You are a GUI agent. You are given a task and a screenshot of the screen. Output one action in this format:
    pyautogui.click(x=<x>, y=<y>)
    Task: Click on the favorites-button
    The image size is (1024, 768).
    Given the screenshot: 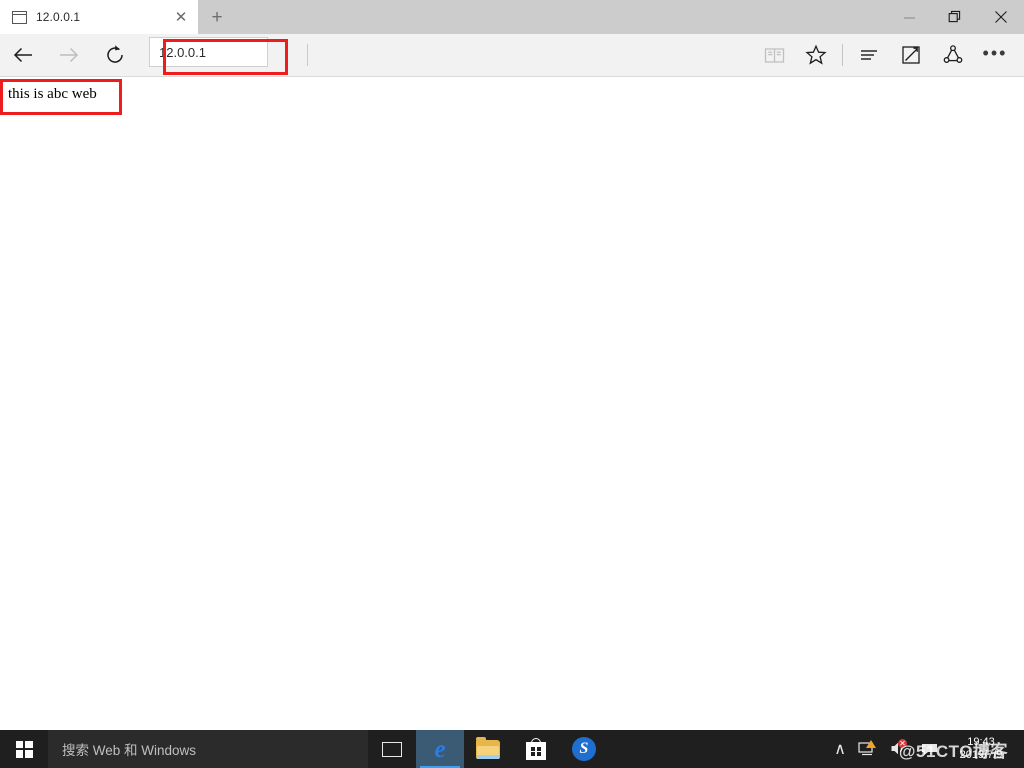 What is the action you would take?
    pyautogui.click(x=816, y=55)
    